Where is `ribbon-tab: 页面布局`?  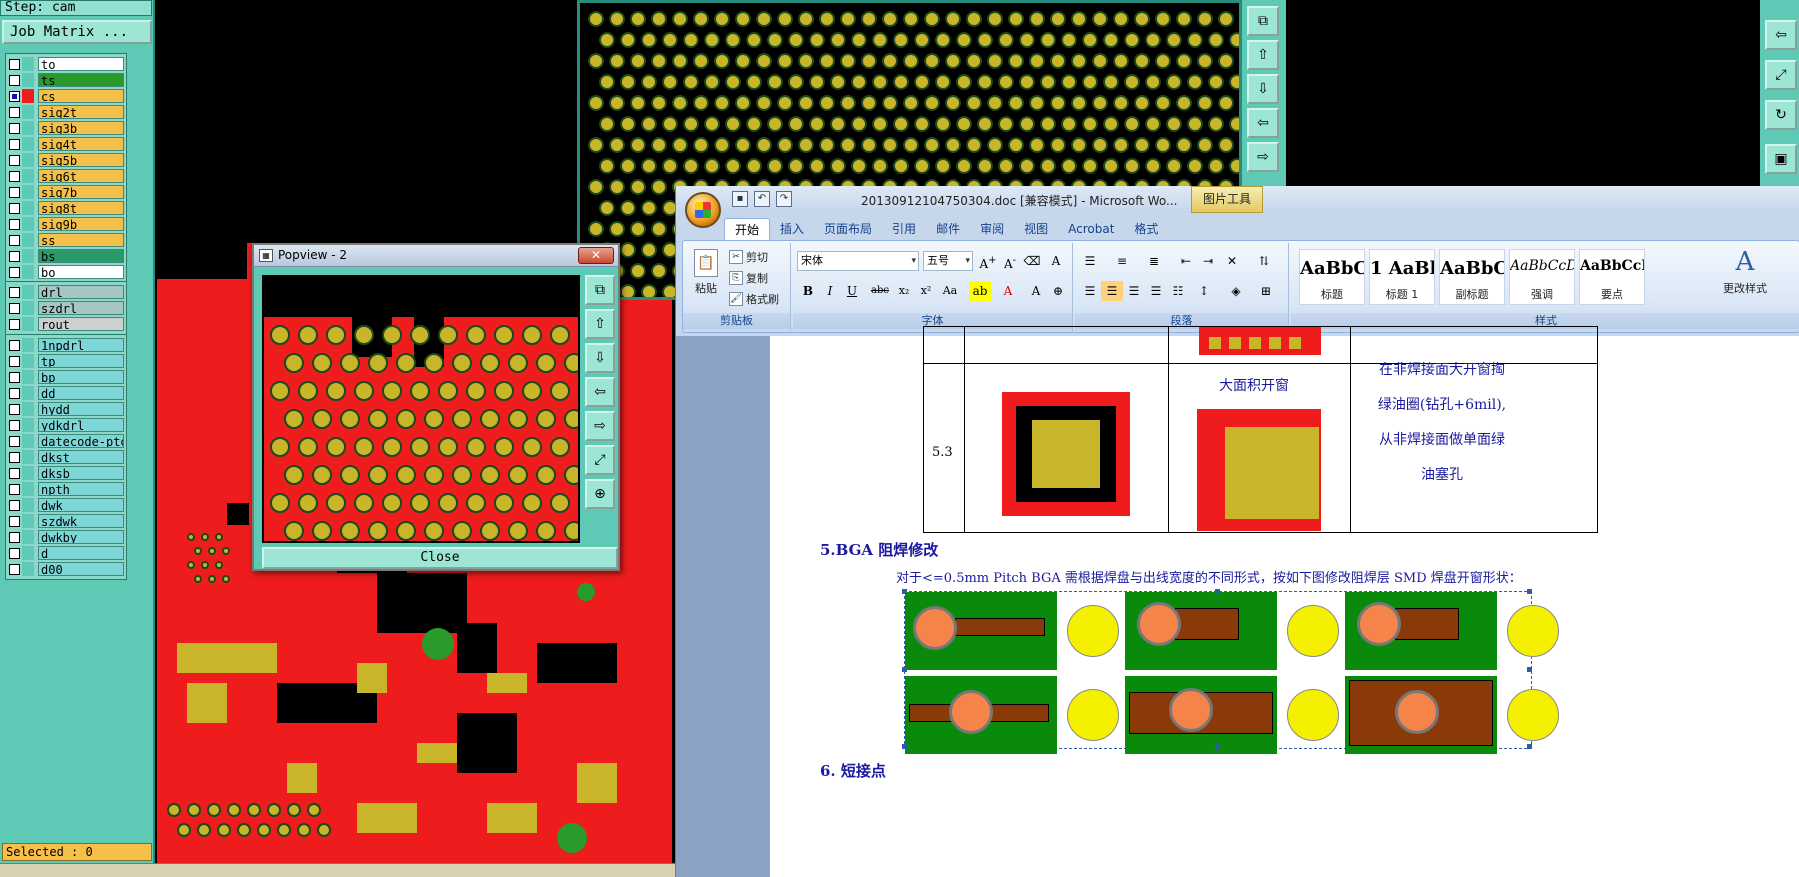
ribbon-tab: 页面布局 is located at coordinates (848, 229).